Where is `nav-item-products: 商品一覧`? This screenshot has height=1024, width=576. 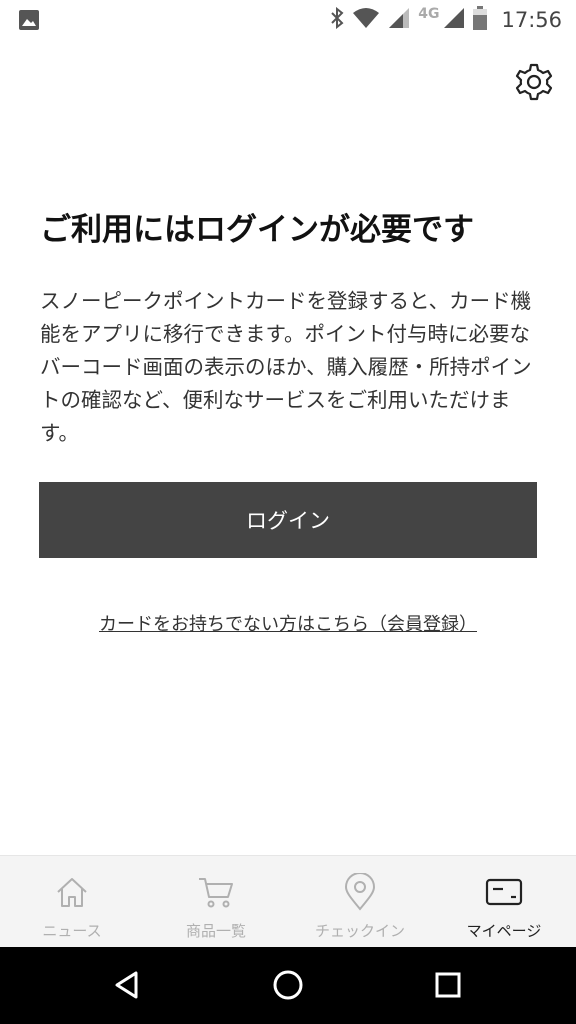 nav-item-products: 商品一覧 is located at coordinates (216, 902).